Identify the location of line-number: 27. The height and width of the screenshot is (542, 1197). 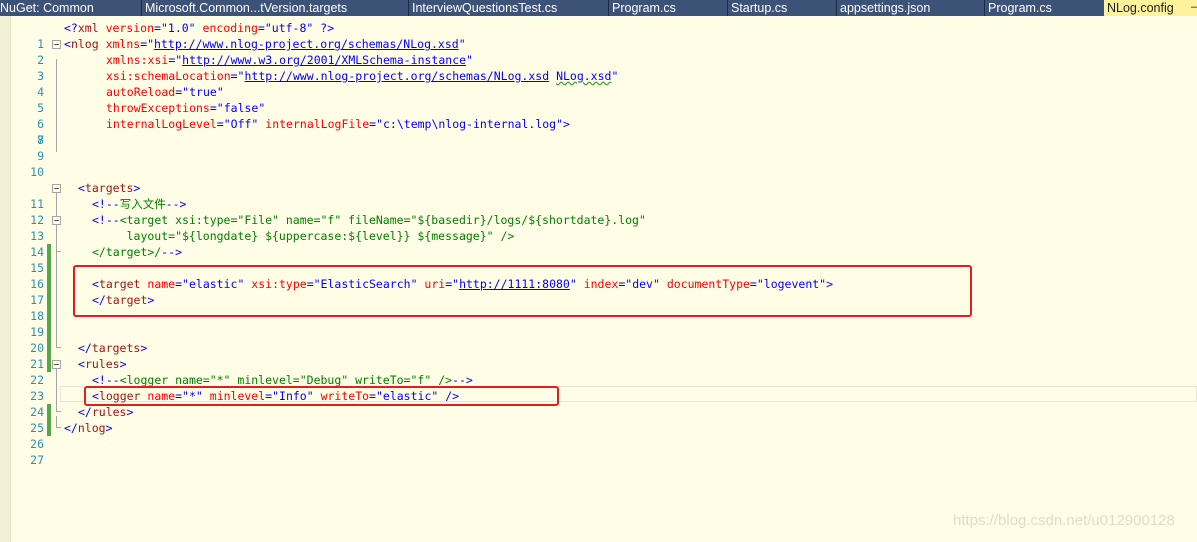
(37, 460).